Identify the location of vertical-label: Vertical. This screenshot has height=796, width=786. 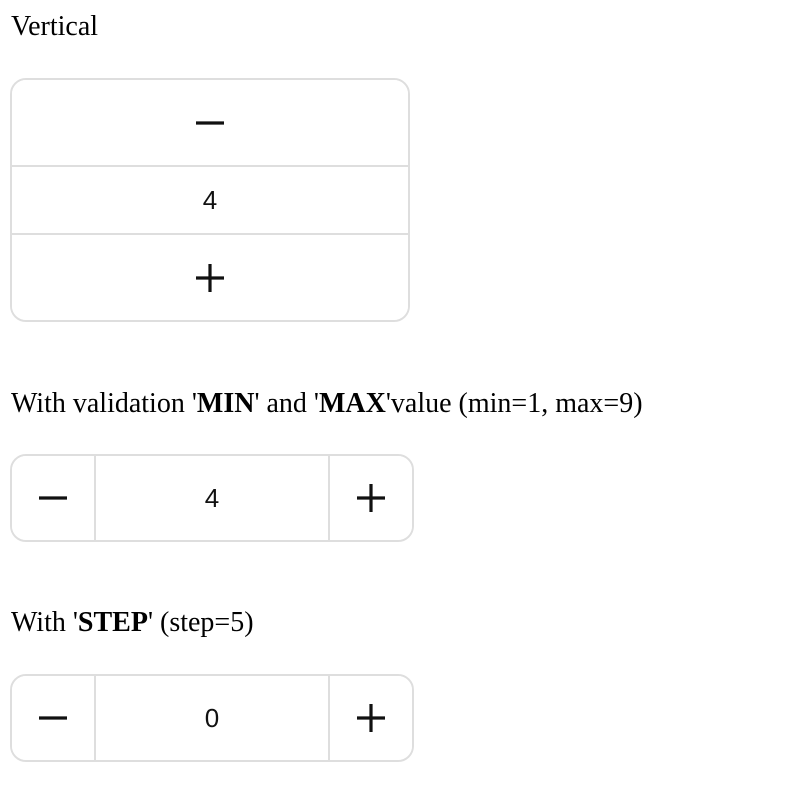
(55, 26).